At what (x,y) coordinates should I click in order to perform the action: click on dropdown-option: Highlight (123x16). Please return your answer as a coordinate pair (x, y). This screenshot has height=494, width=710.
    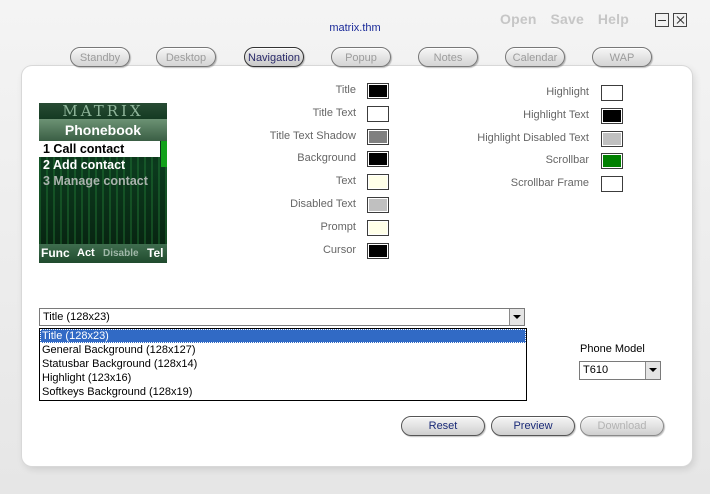
    Looking at the image, I should click on (283, 378).